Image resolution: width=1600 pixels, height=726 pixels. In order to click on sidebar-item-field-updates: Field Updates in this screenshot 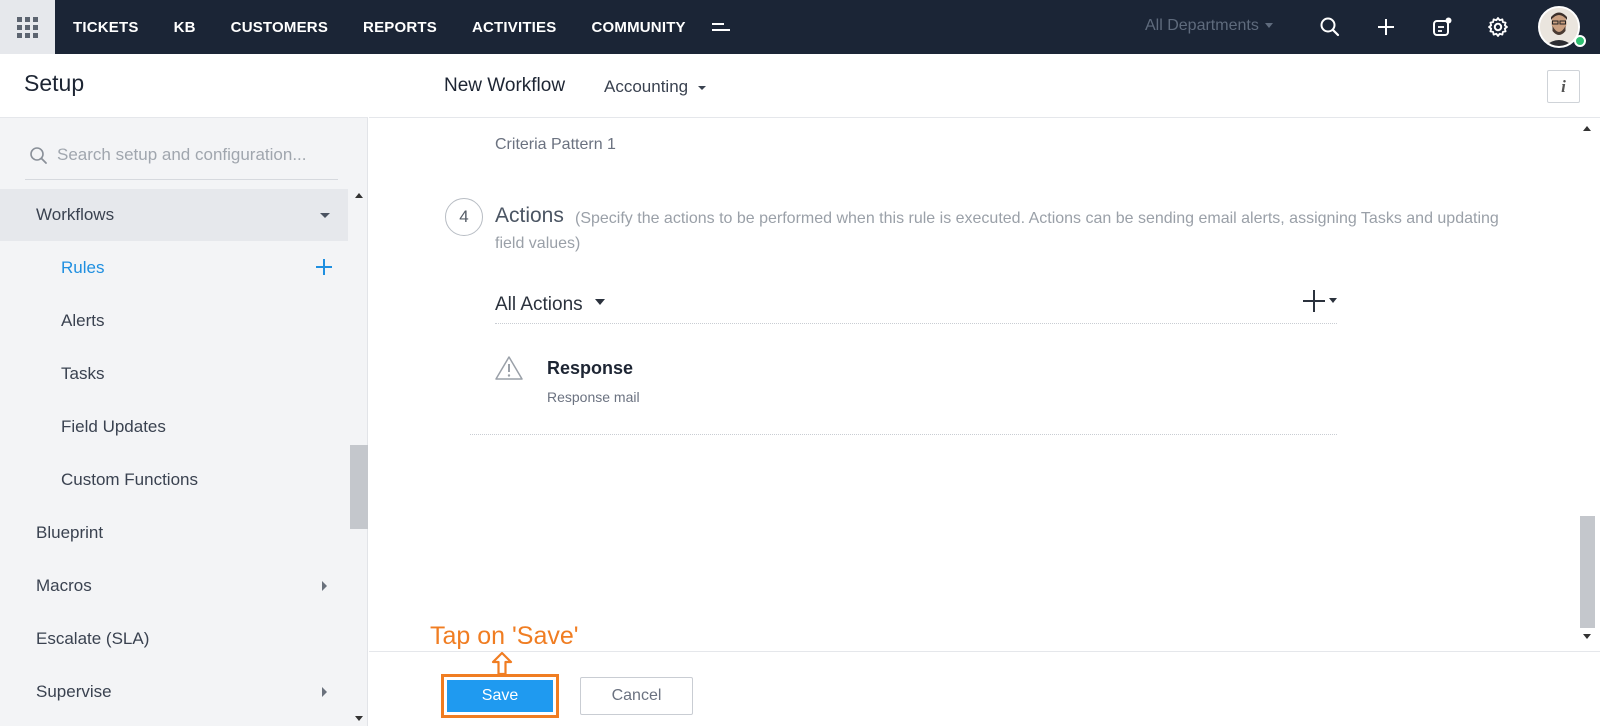, I will do `click(174, 427)`.